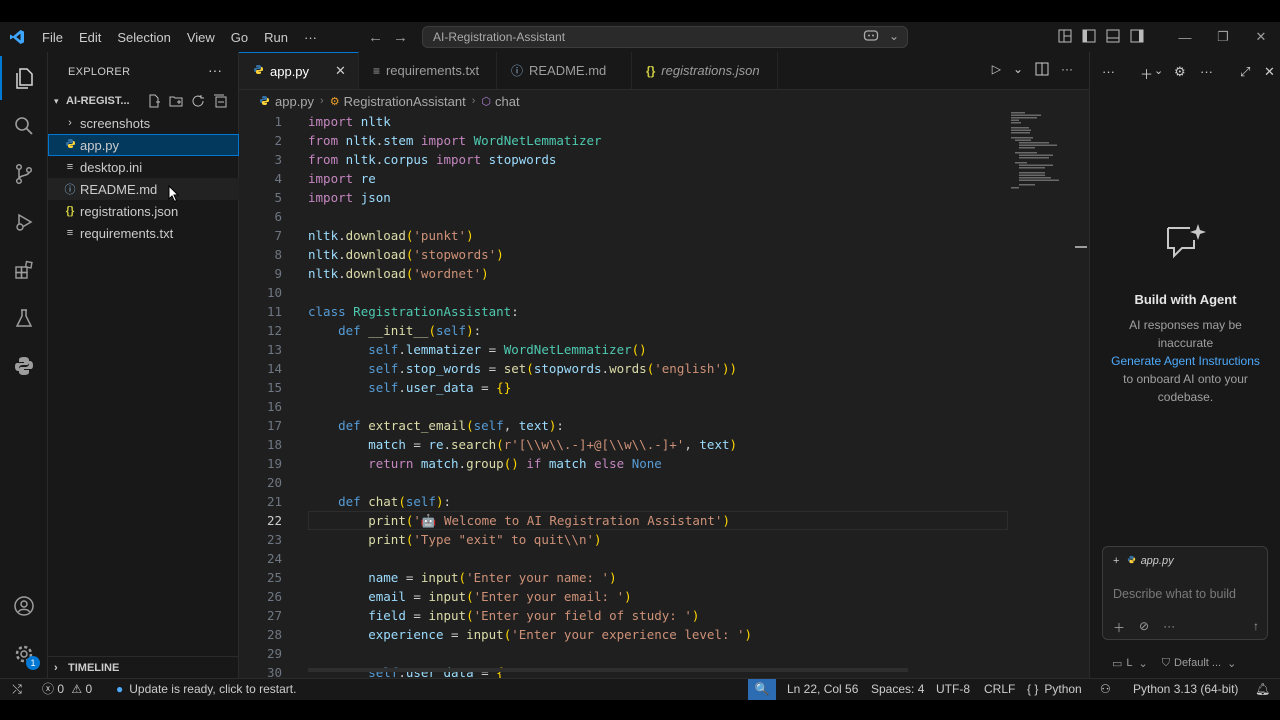 The image size is (1280, 720). I want to click on add-context-icon: +, so click(1116, 561).